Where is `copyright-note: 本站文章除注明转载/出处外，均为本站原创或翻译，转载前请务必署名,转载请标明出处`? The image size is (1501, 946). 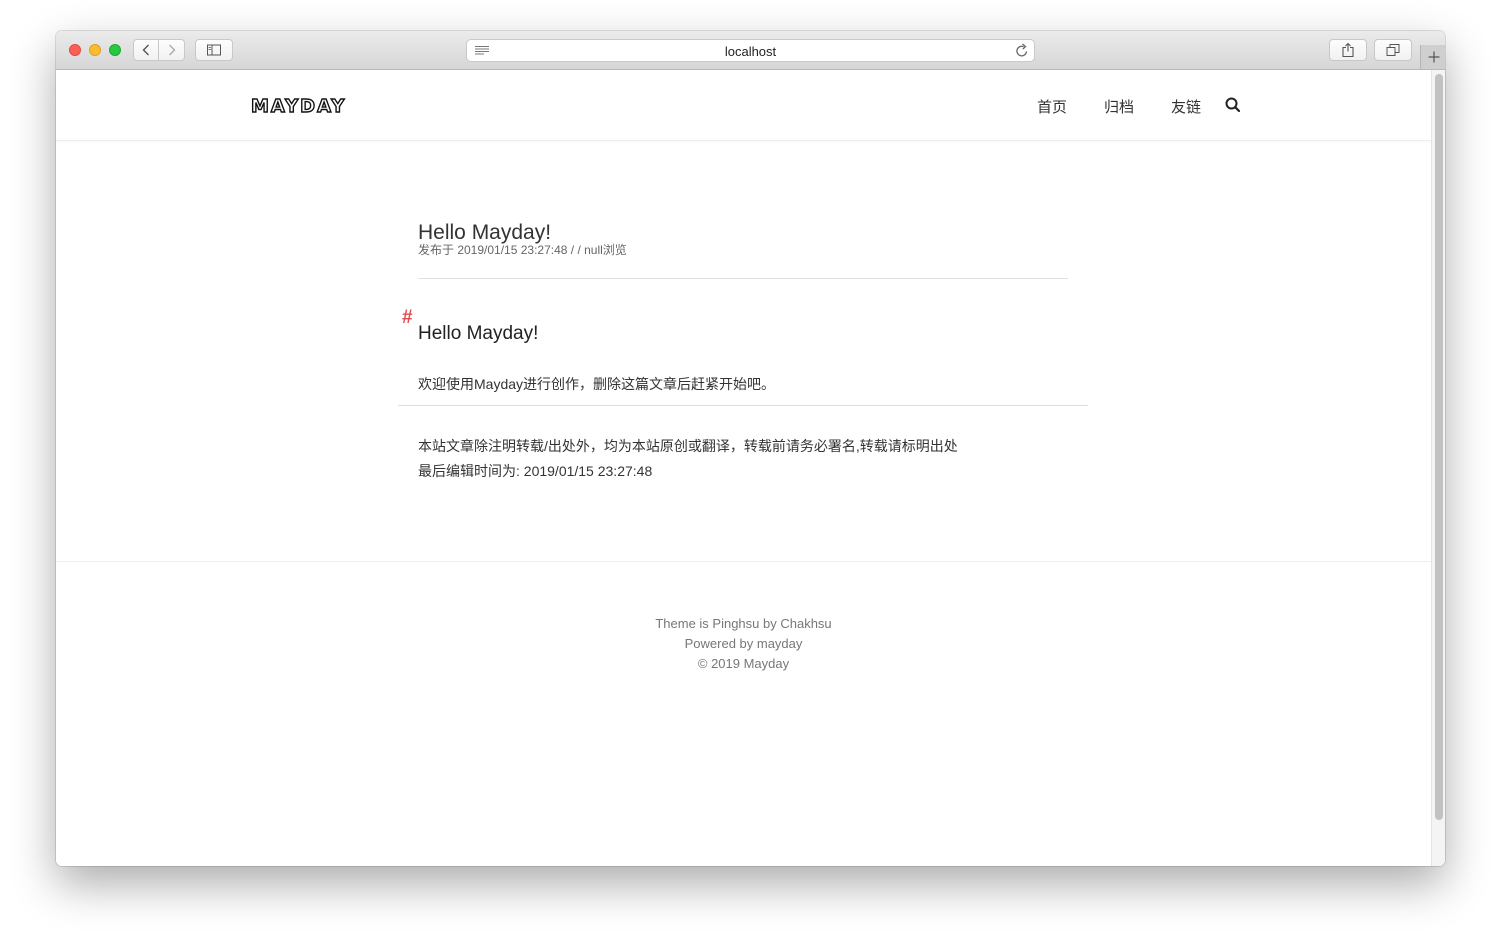
copyright-note: 本站文章除注明转载/出处外，均为本站原创或翻译，转载前请务必署名,转载请标明出处 is located at coordinates (688, 446).